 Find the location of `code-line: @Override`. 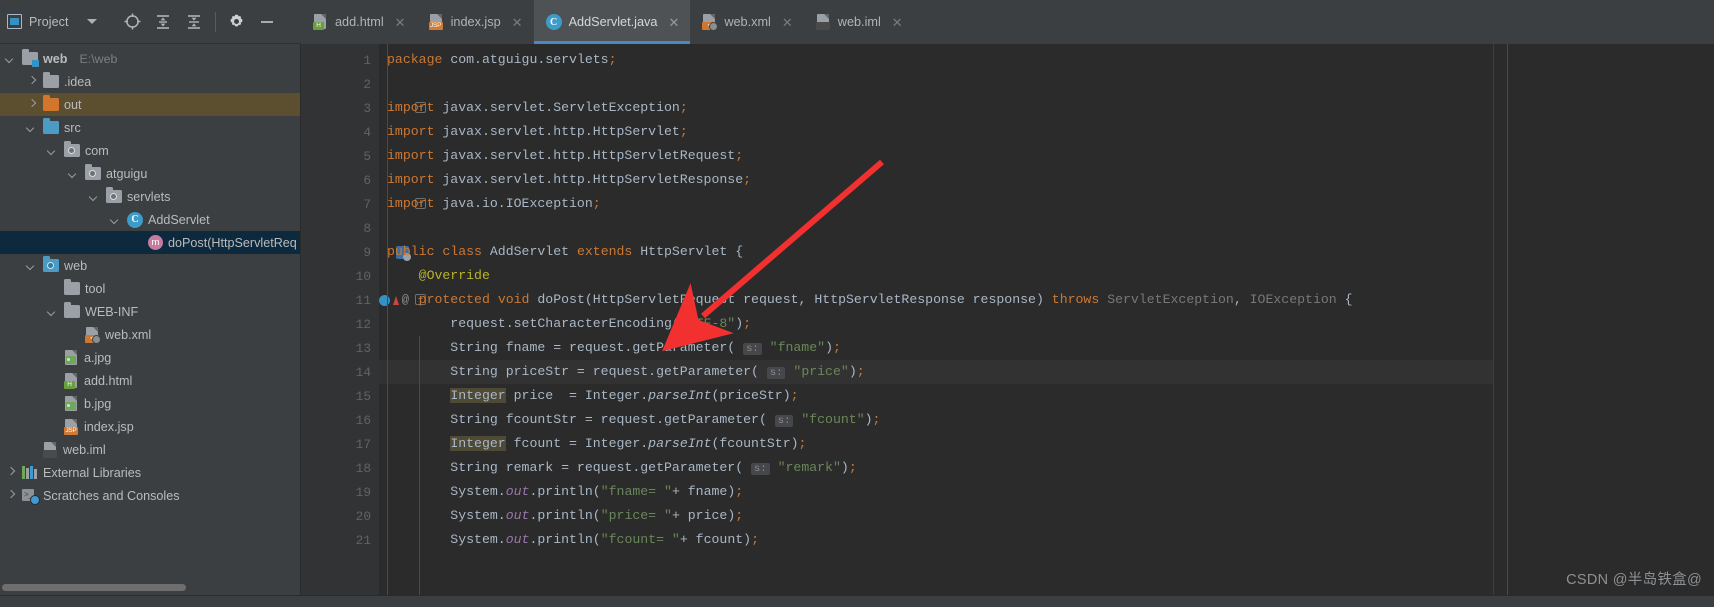

code-line: @Override is located at coordinates (936, 276).